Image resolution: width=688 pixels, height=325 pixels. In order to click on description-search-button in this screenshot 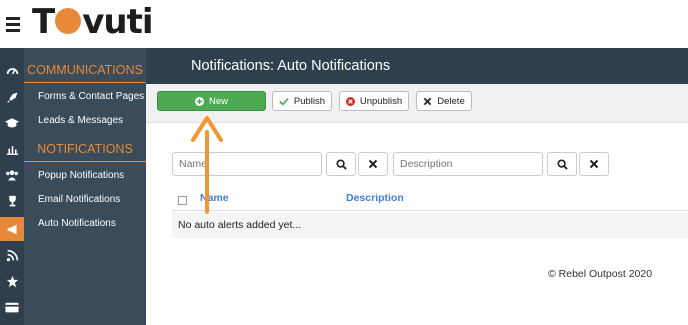, I will do `click(562, 164)`.